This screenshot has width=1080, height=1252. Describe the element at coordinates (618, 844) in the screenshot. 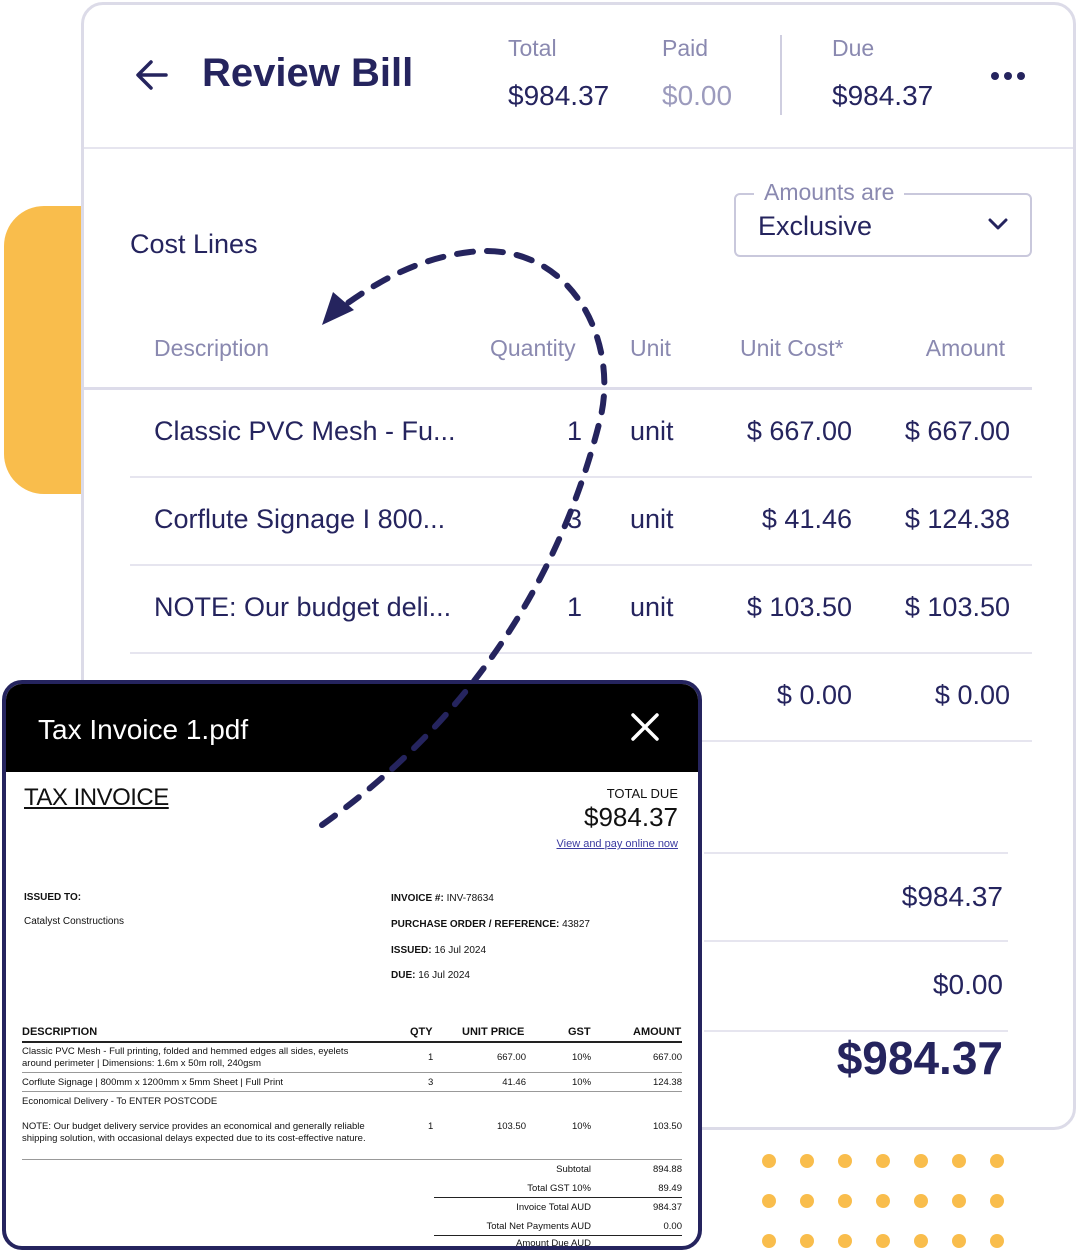

I see `pay-online-link: View and pay online now` at that location.